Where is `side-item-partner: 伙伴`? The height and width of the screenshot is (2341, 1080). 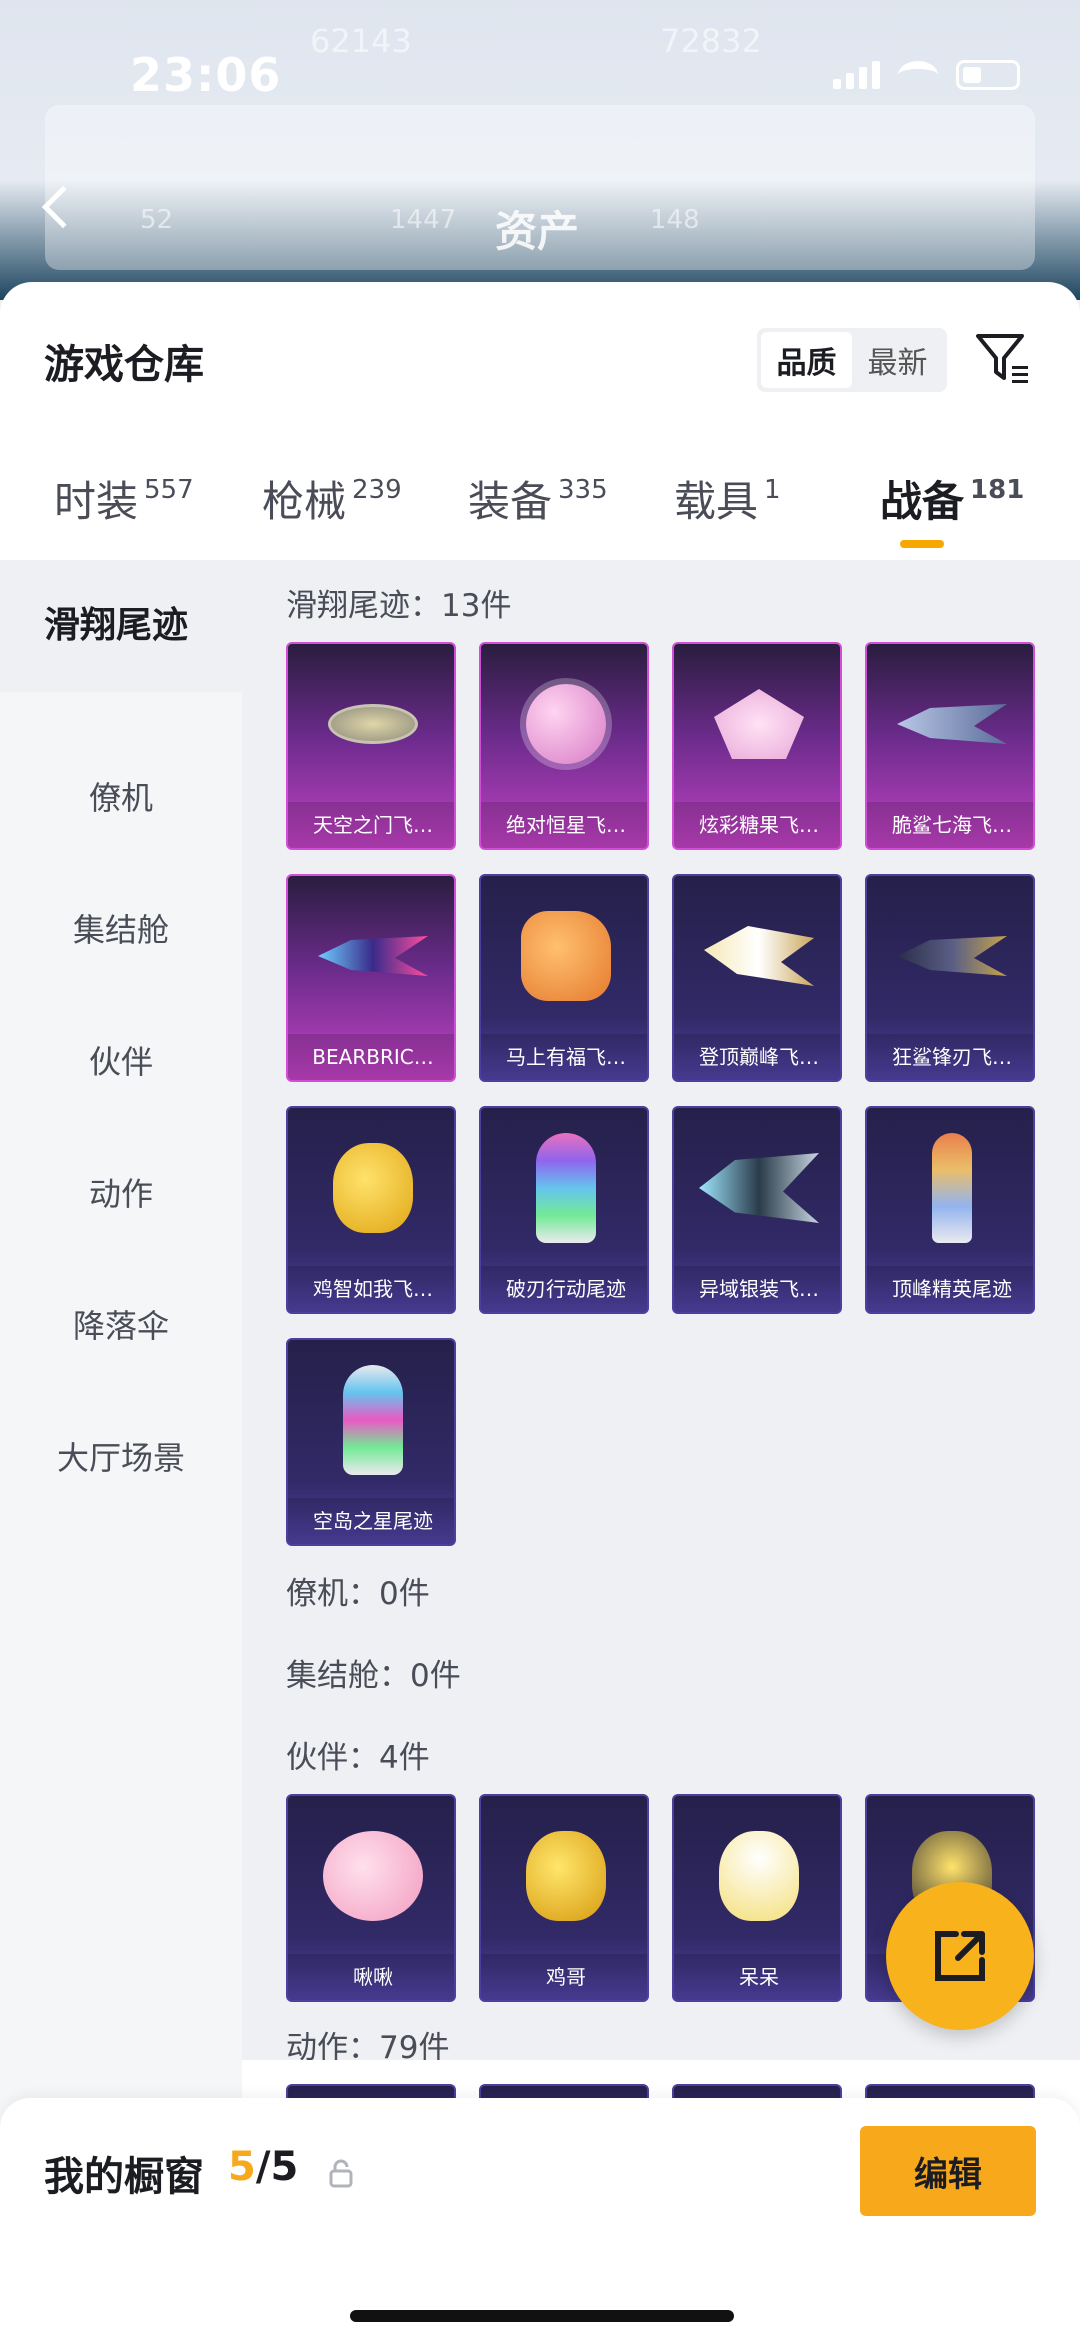 side-item-partner: 伙伴 is located at coordinates (121, 1060).